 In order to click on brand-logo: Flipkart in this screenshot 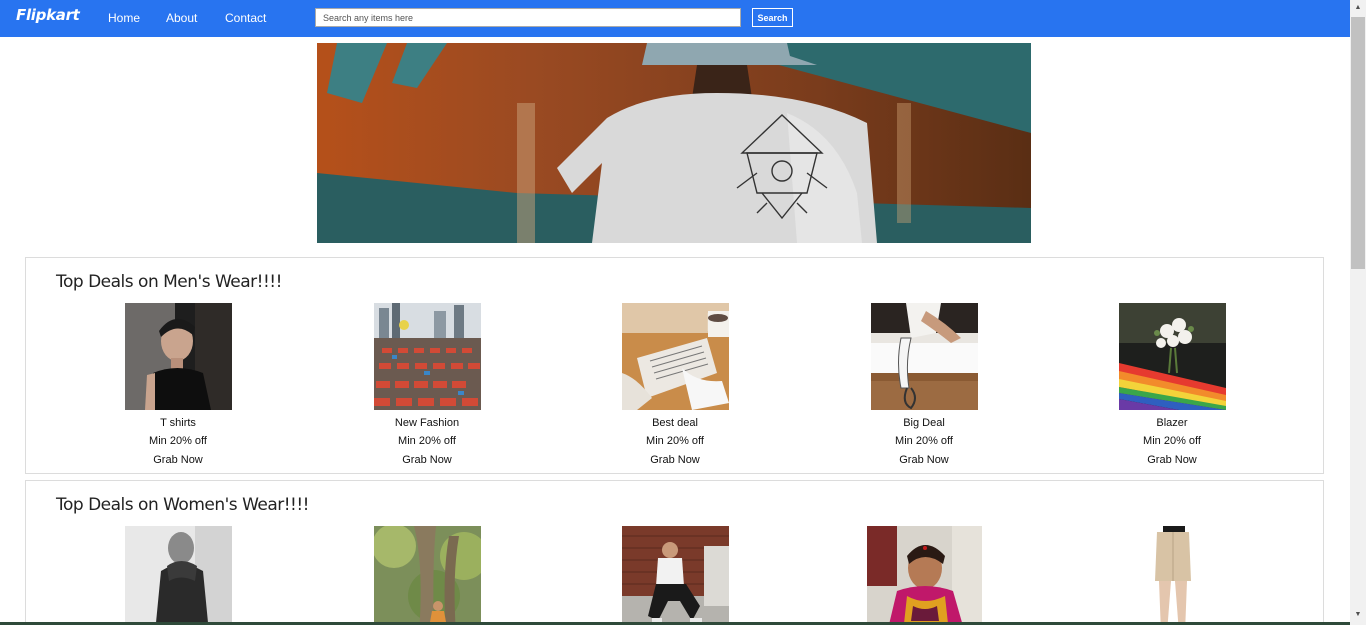, I will do `click(48, 15)`.